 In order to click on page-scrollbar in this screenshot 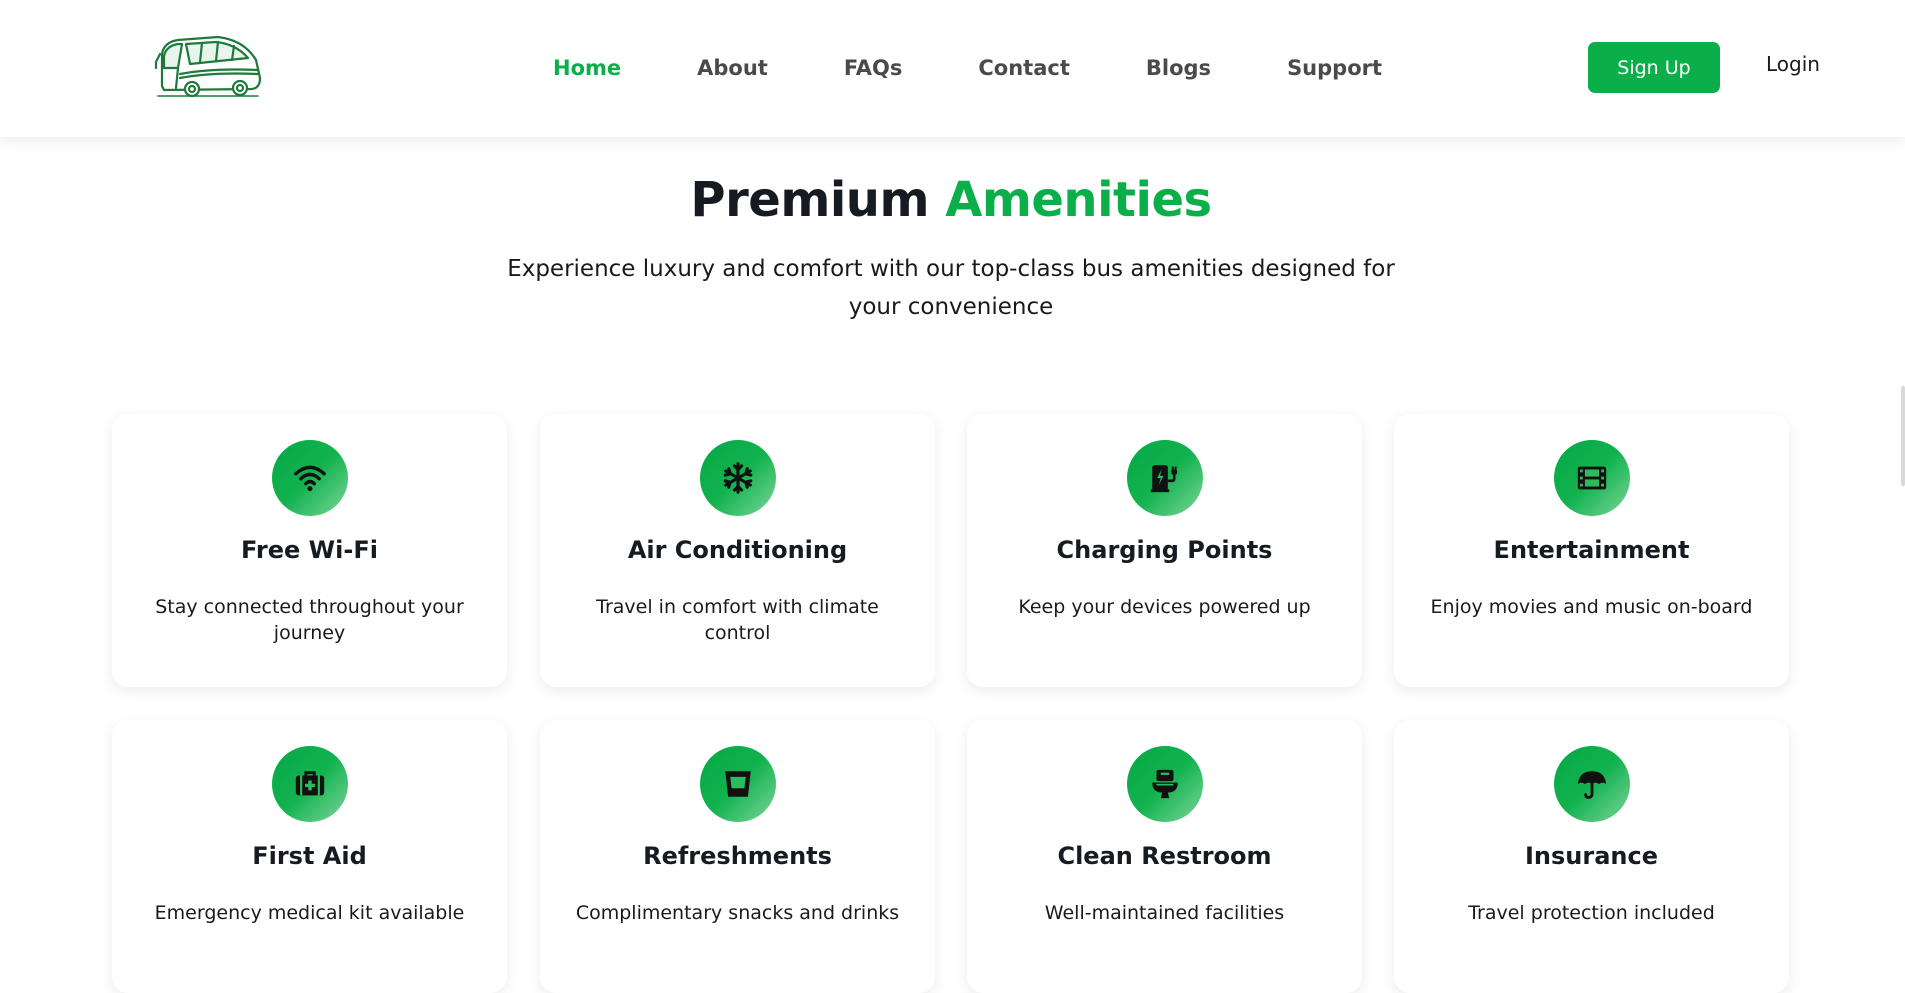, I will do `click(1903, 436)`.